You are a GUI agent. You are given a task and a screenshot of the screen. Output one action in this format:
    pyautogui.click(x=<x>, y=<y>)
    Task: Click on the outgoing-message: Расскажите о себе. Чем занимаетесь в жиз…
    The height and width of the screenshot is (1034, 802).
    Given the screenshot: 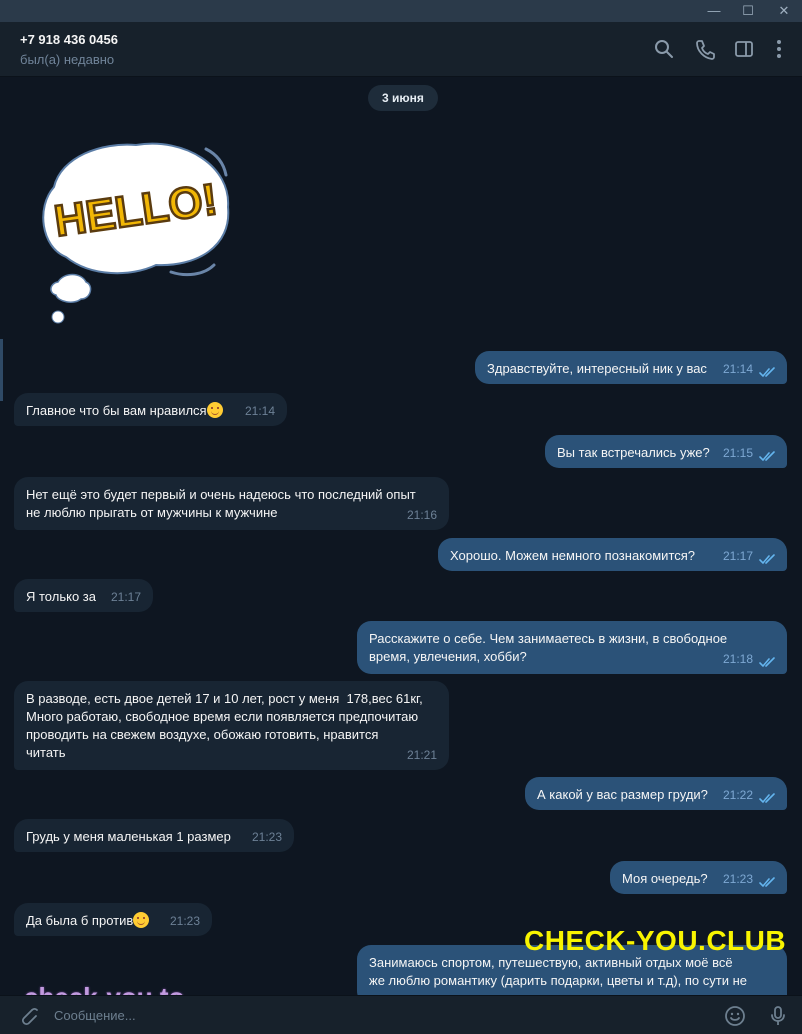 What is the action you would take?
    pyautogui.click(x=572, y=647)
    